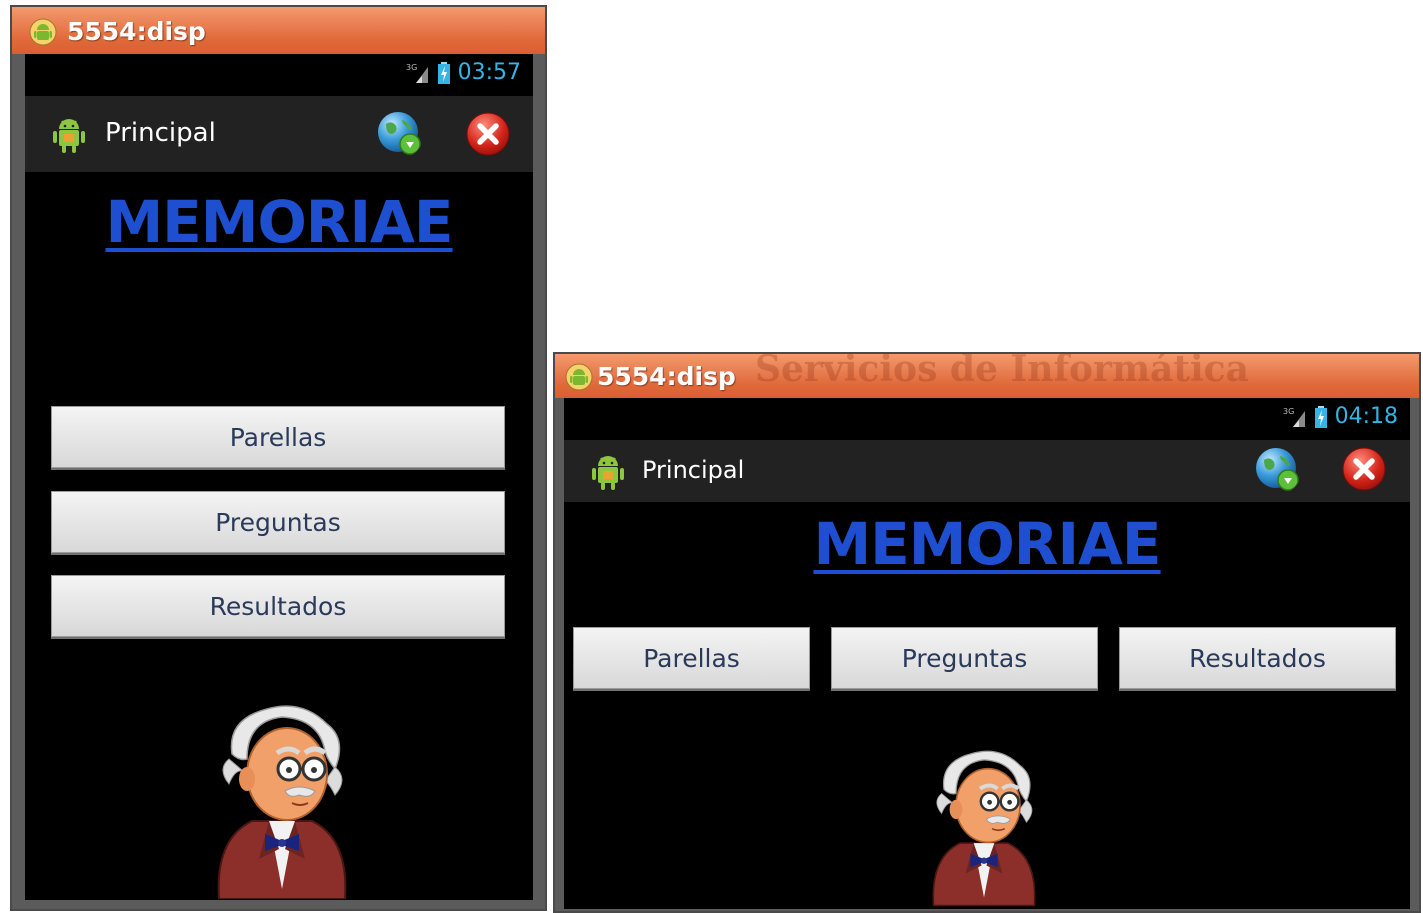 The width and height of the screenshot is (1423, 913). I want to click on status-bar: 3G 04:18, so click(987, 419).